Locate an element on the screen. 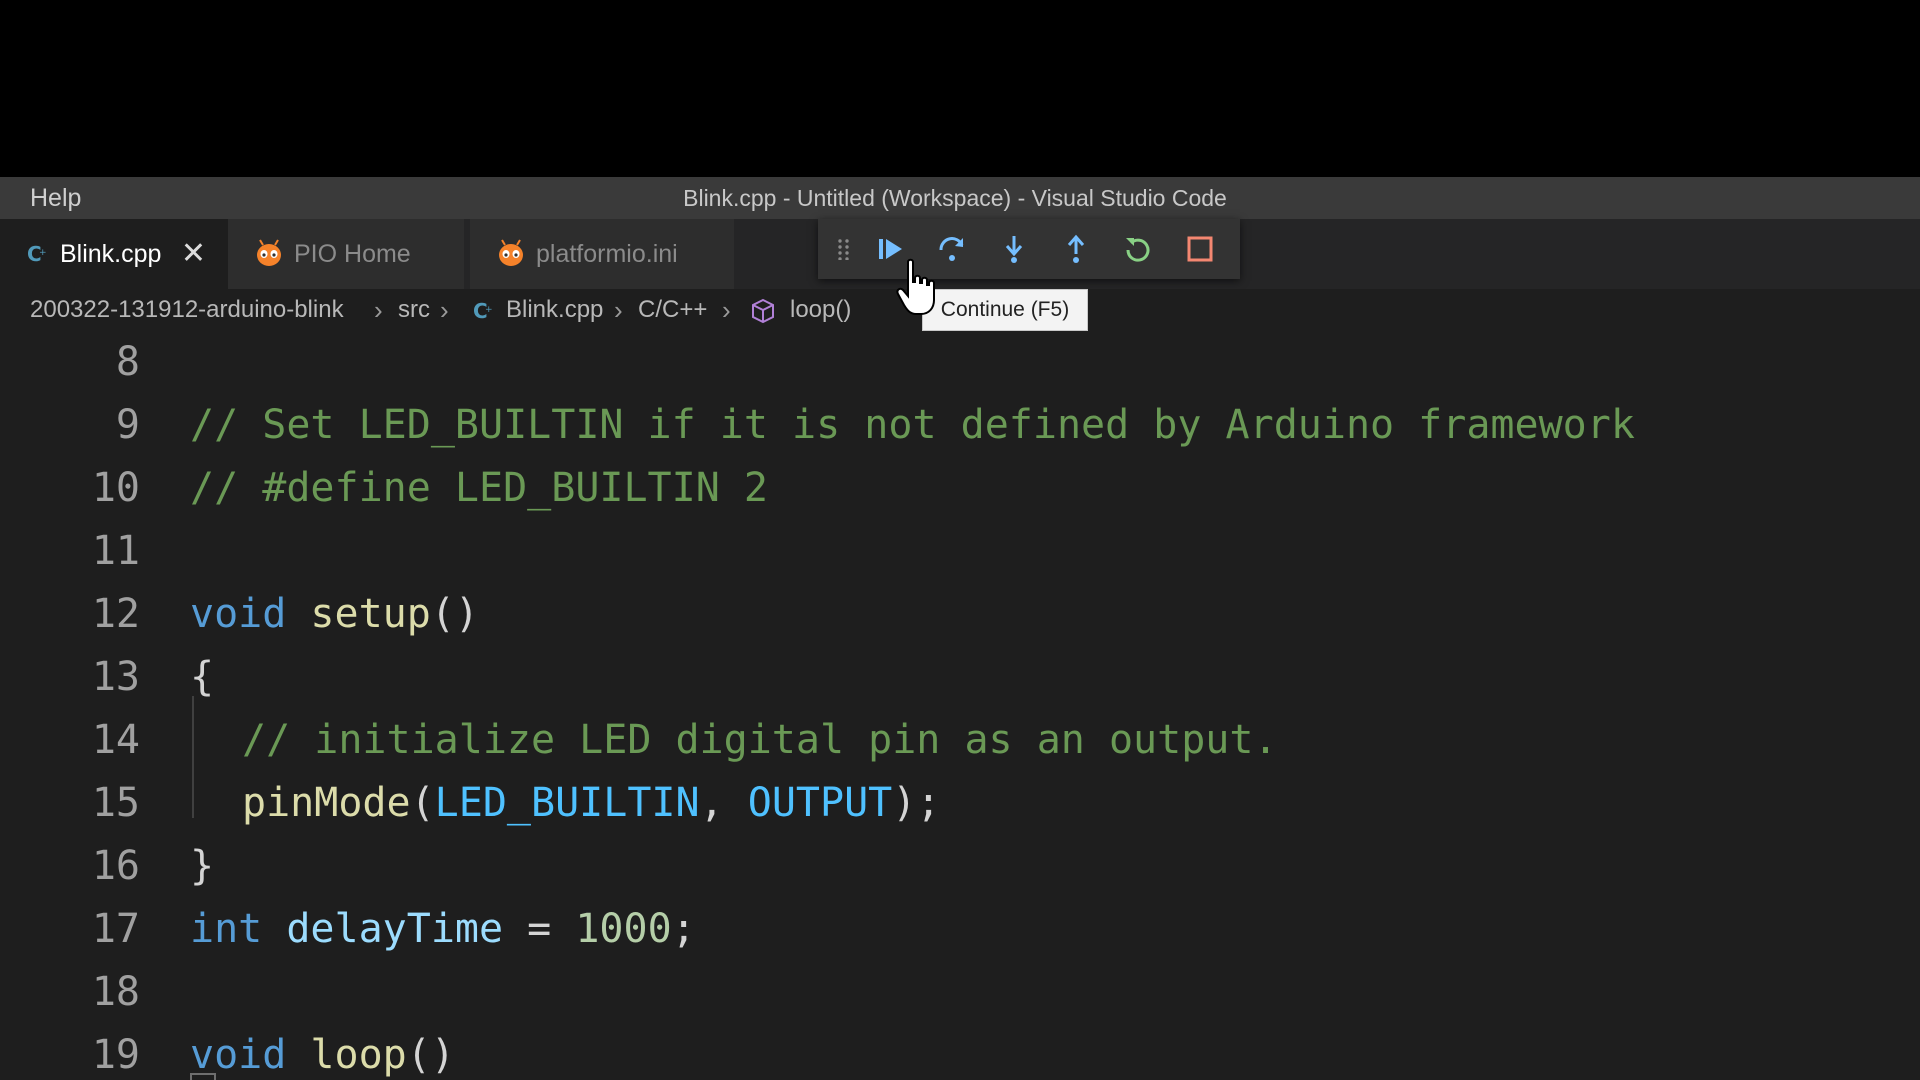  brace: } is located at coordinates (202, 866).